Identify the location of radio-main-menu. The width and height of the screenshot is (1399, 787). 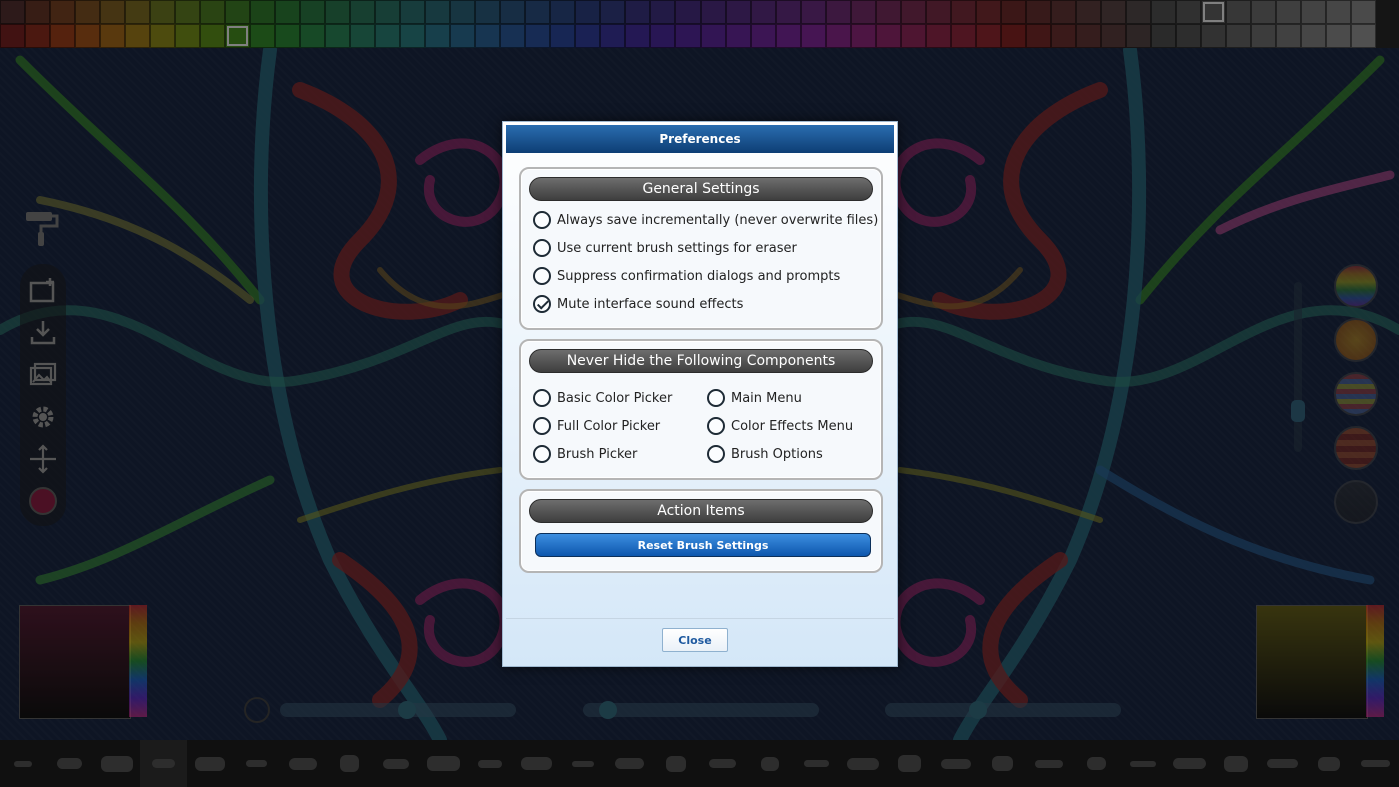
(716, 398).